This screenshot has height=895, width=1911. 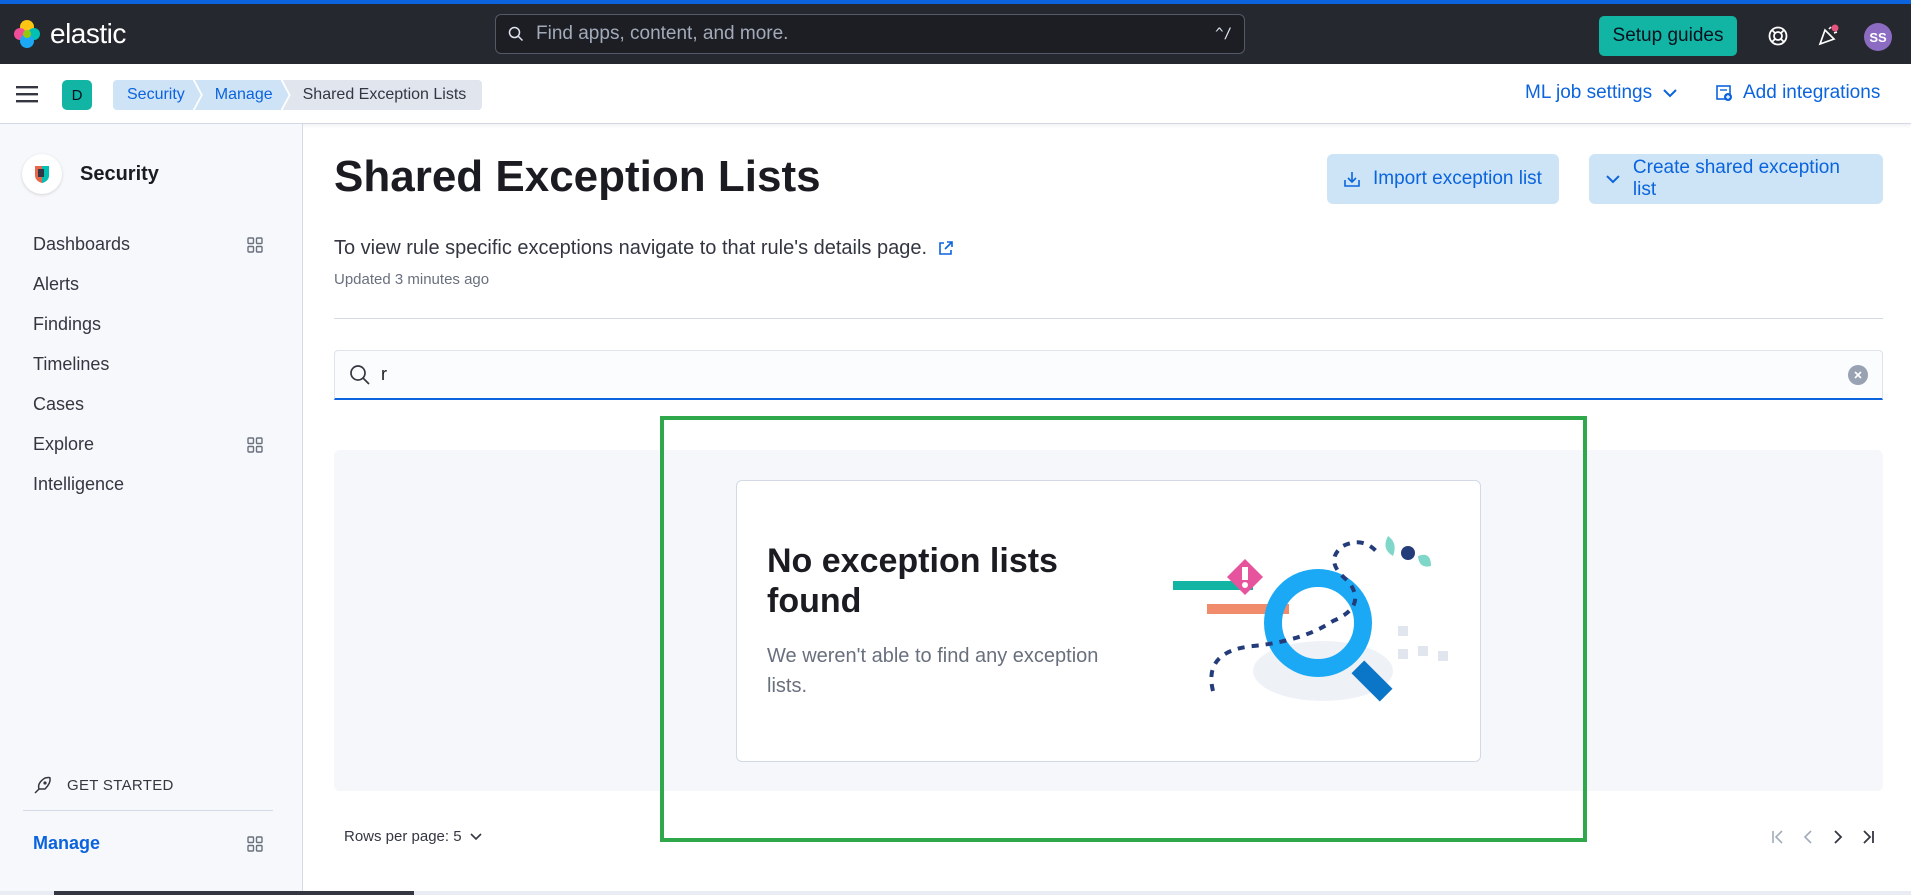 What do you see at coordinates (1878, 37) in the screenshot?
I see `user-avatar: SS` at bounding box center [1878, 37].